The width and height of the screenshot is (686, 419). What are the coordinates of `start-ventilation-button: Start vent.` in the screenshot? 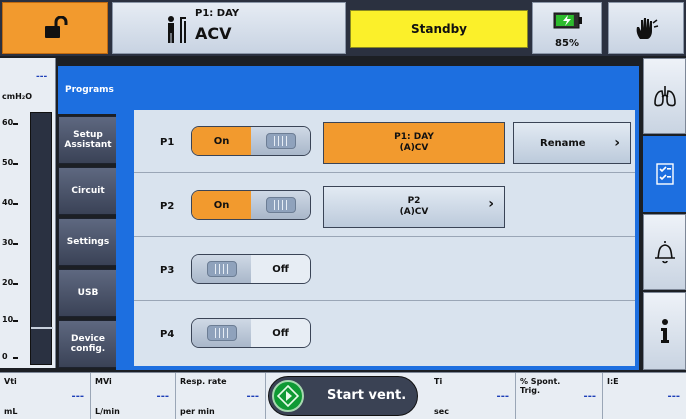 It's located at (343, 396).